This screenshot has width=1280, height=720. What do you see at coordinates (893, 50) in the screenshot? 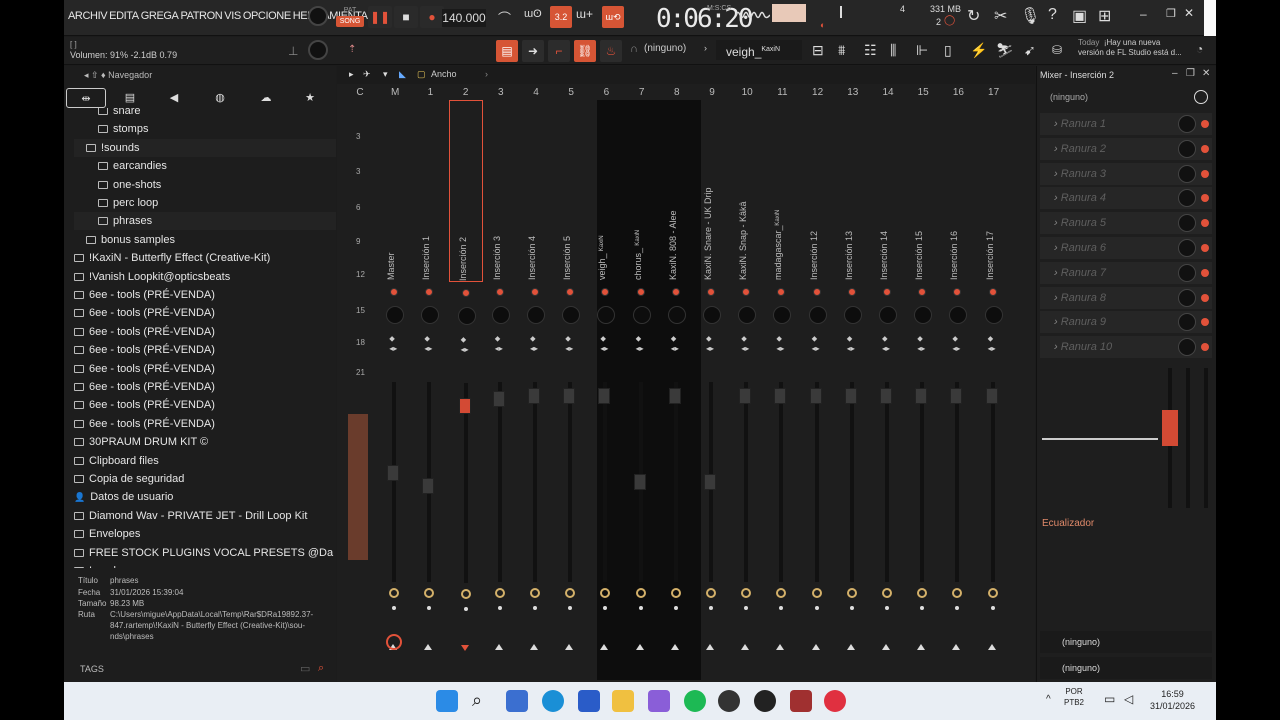
I see `channels-icon: ⫼` at bounding box center [893, 50].